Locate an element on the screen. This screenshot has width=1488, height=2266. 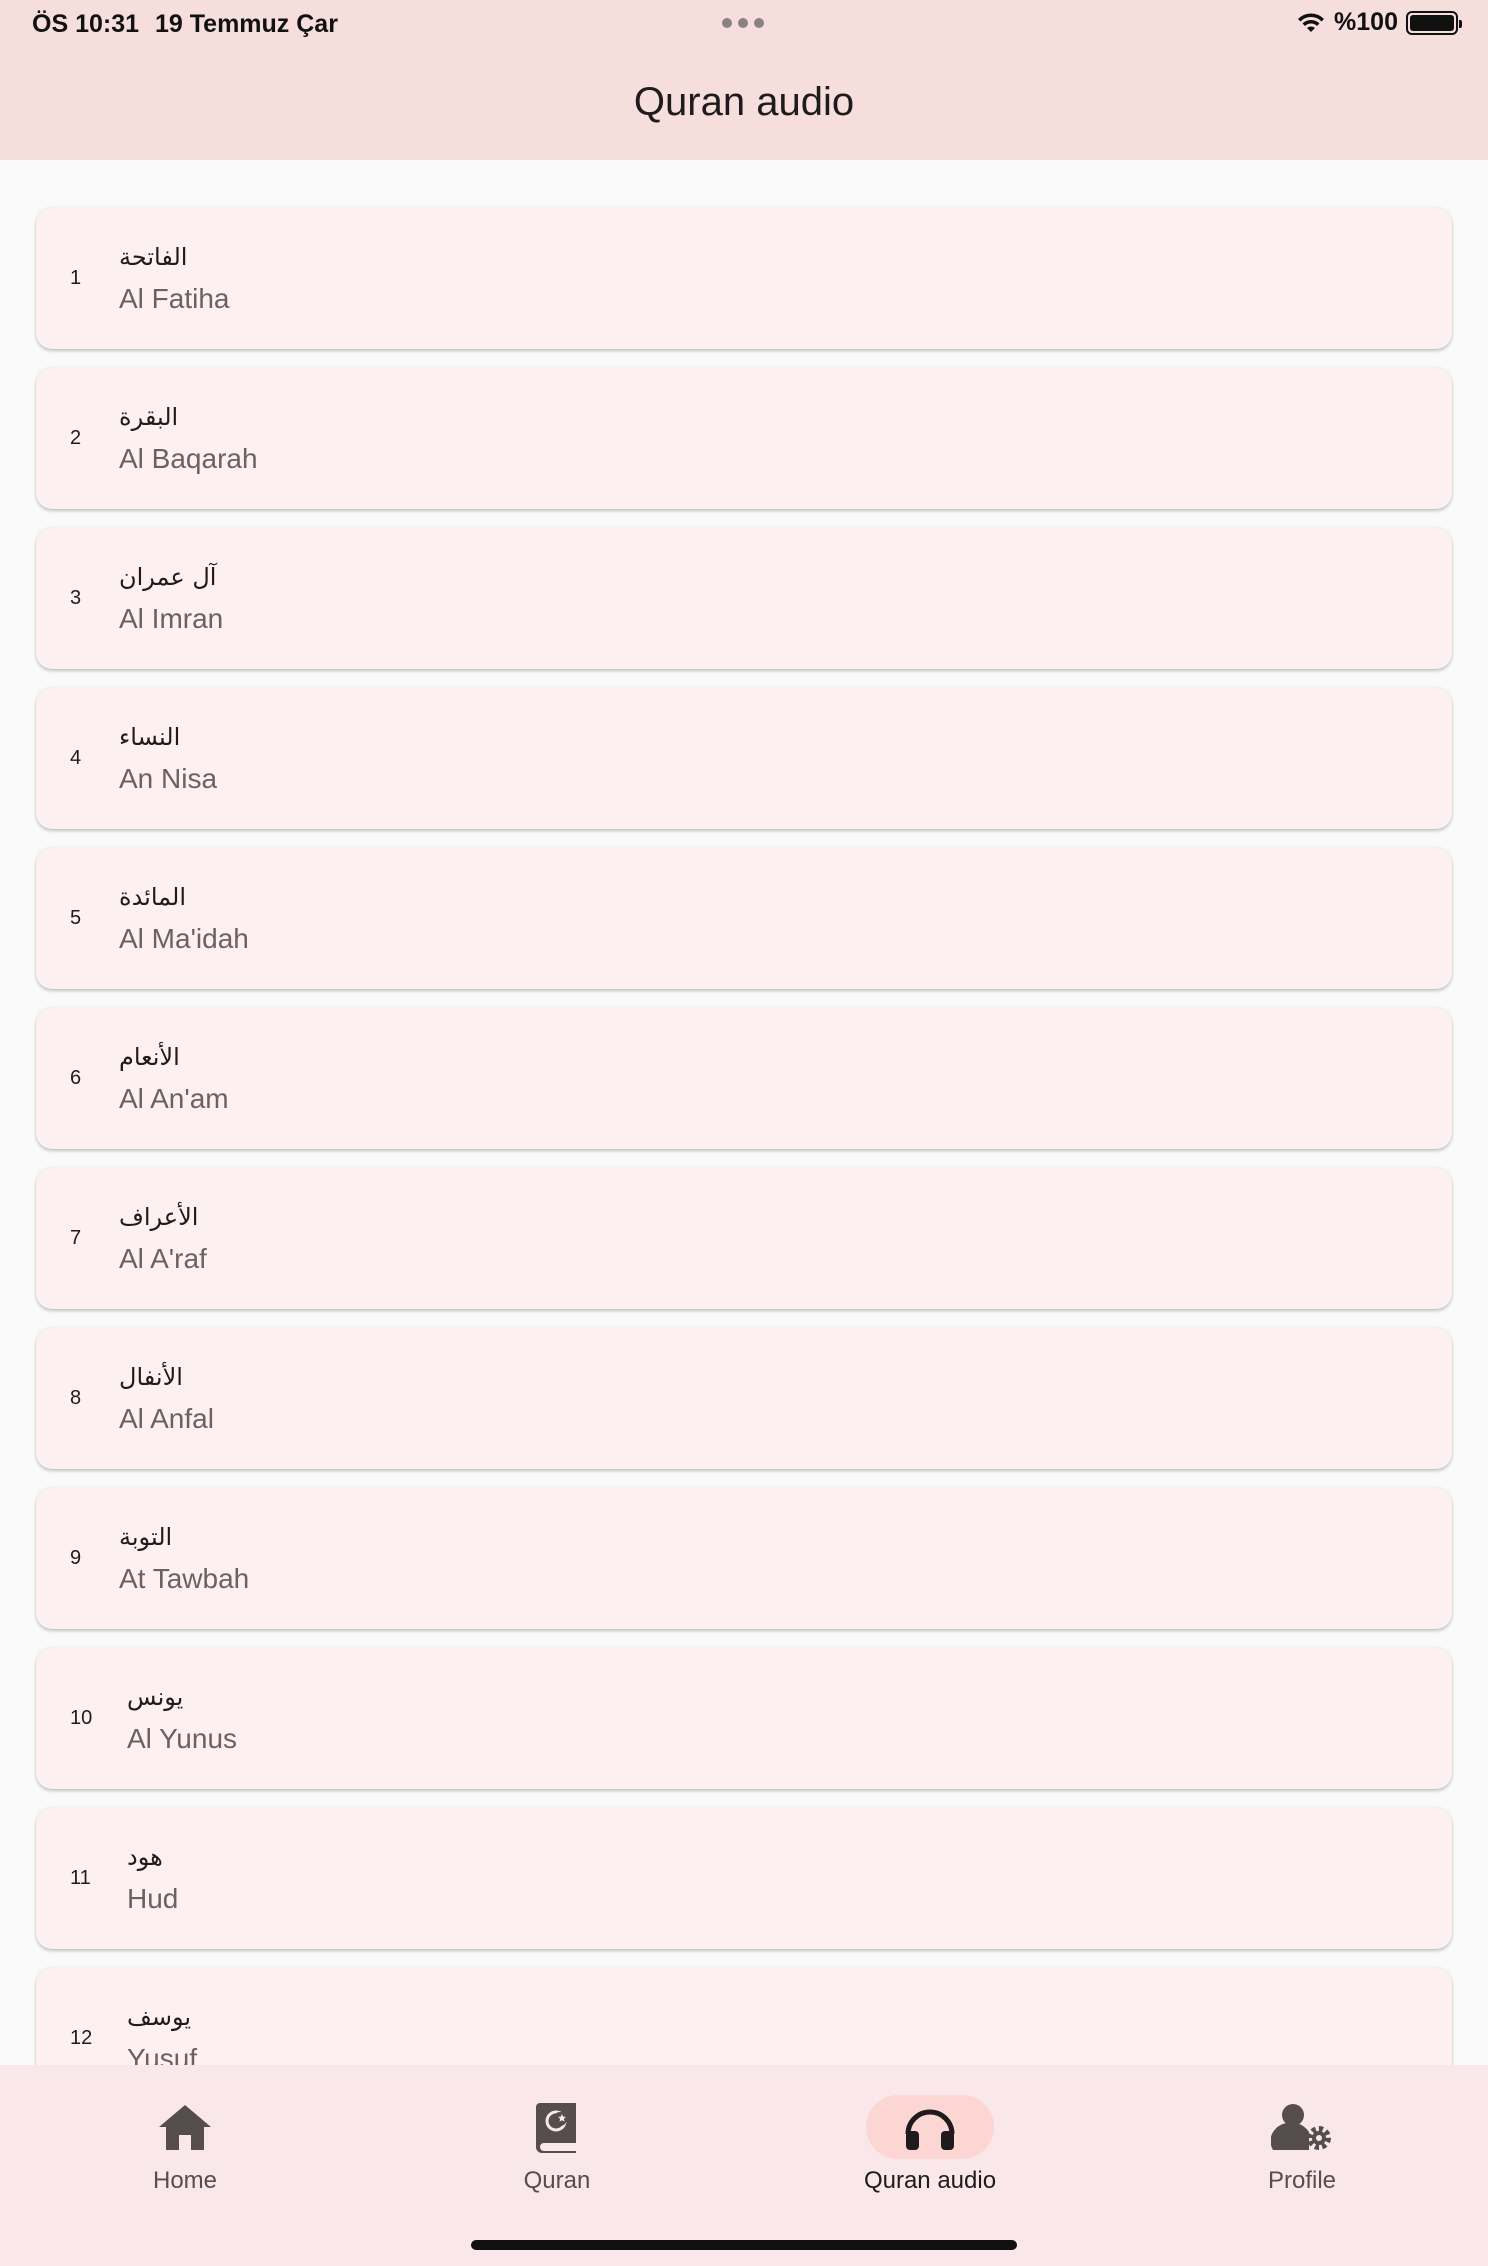
app-bar: ÖS 10:31 19 Temmuz Çar %100 Quran audio is located at coordinates (744, 80).